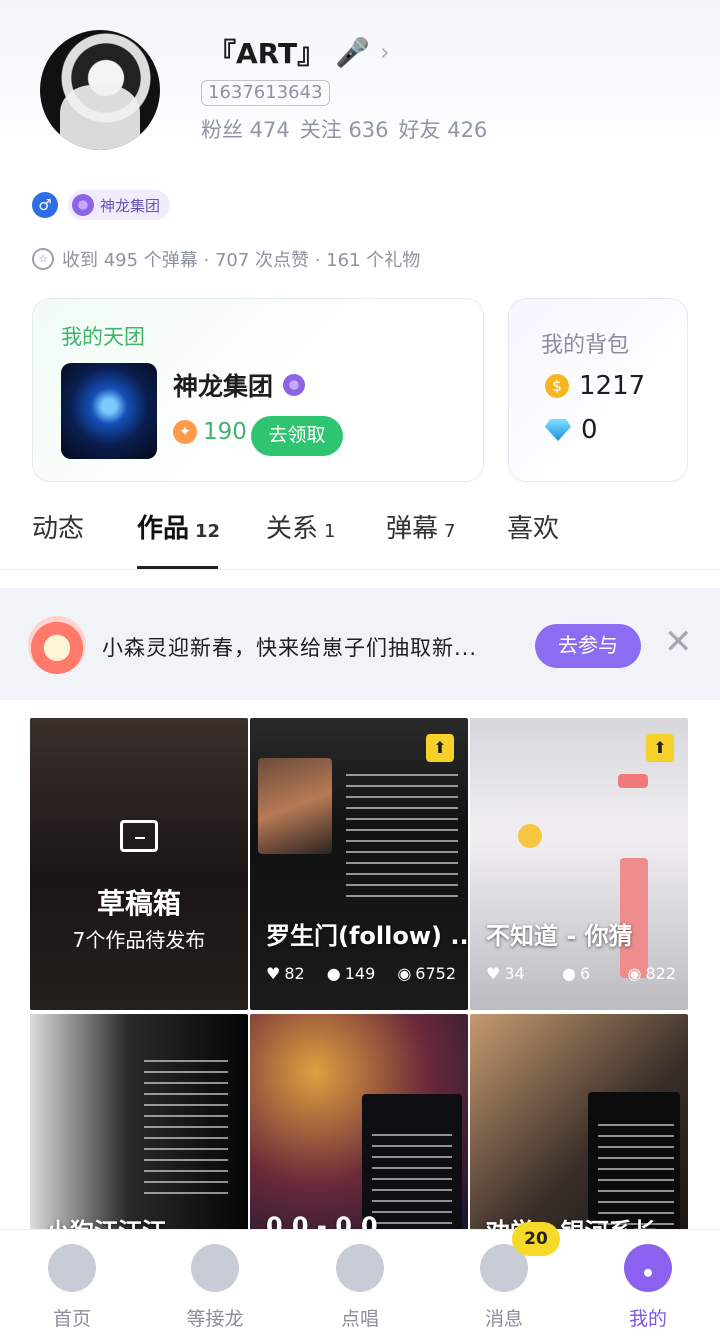 This screenshot has height=1343, width=720. I want to click on tab-label: 作品, so click(163, 529).